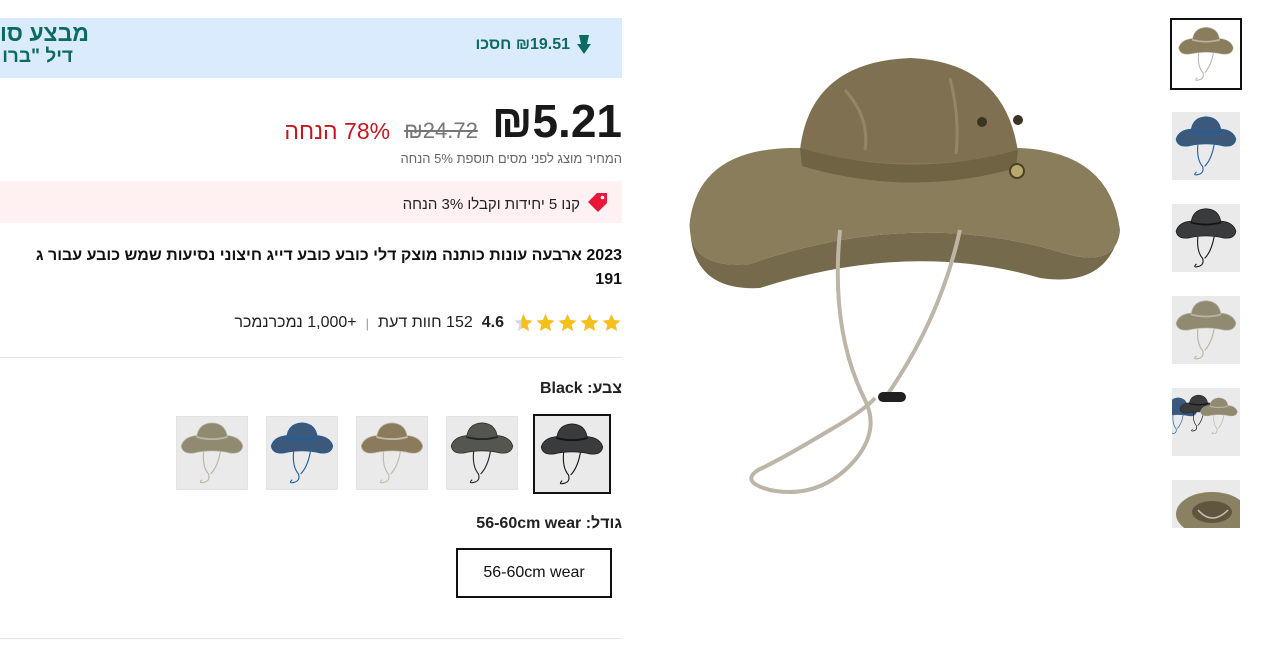 The height and width of the screenshot is (657, 1272). I want to click on size-option-button: 56-60cm wear, so click(534, 573).